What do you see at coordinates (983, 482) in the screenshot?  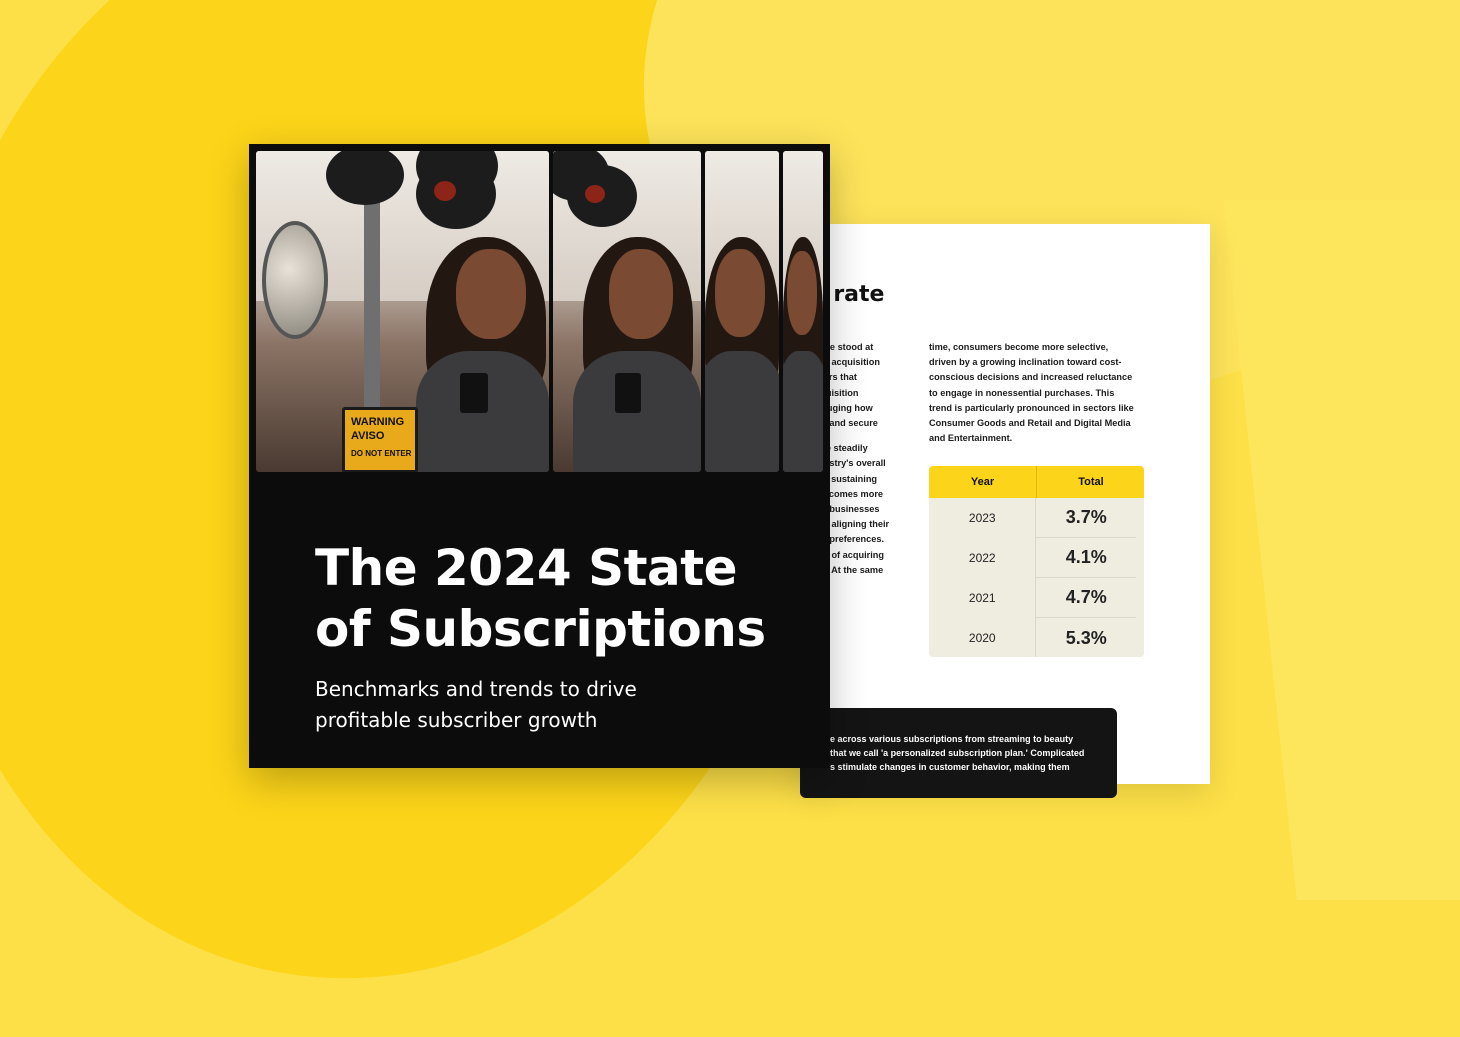 I see `column-header-year: Year` at bounding box center [983, 482].